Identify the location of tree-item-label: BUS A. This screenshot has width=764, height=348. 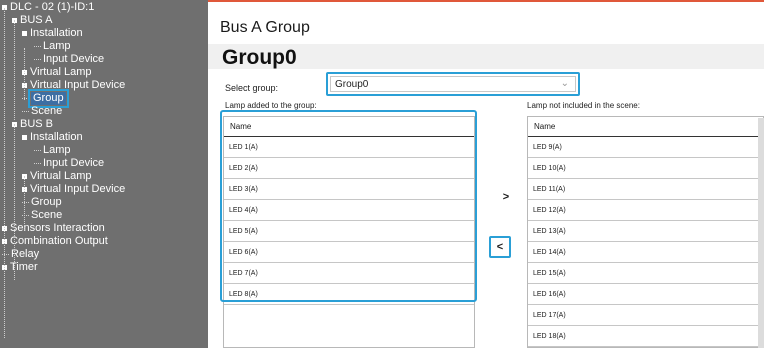
(36, 20).